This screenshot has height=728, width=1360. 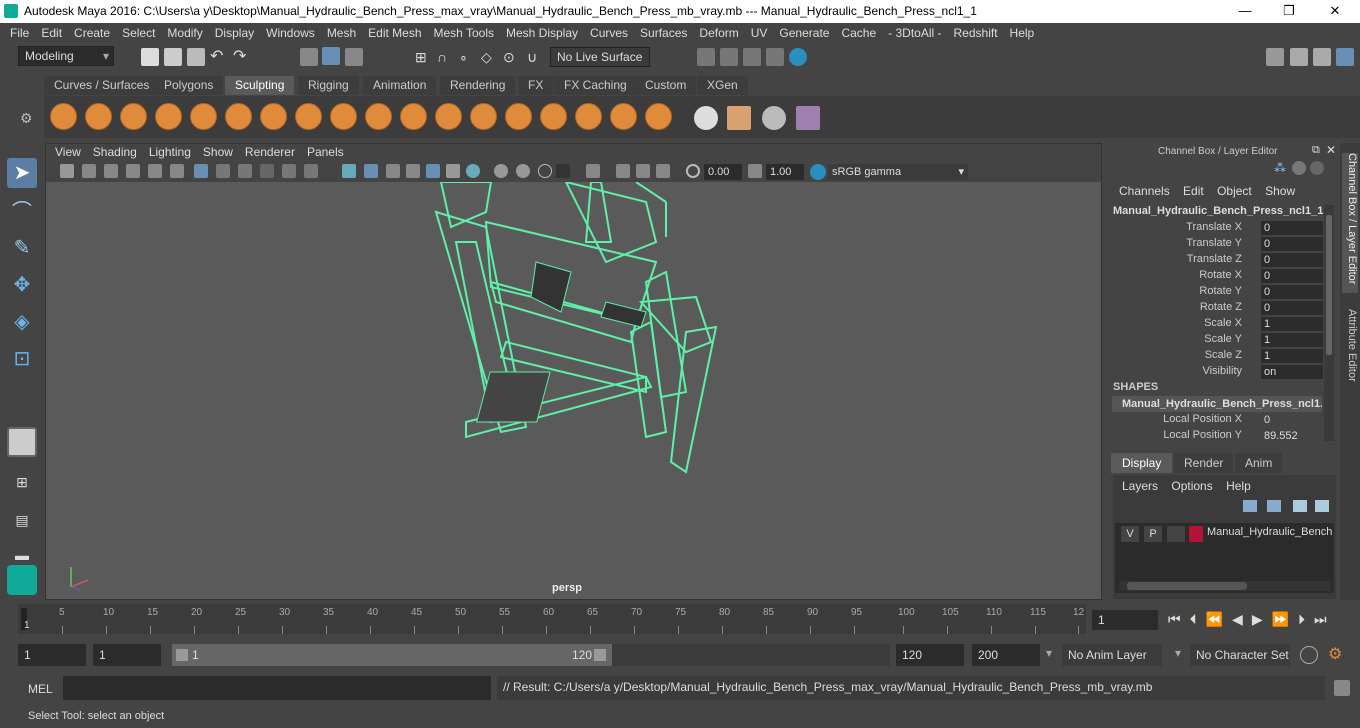 I want to click on attr-value: on, so click(x=1292, y=372).